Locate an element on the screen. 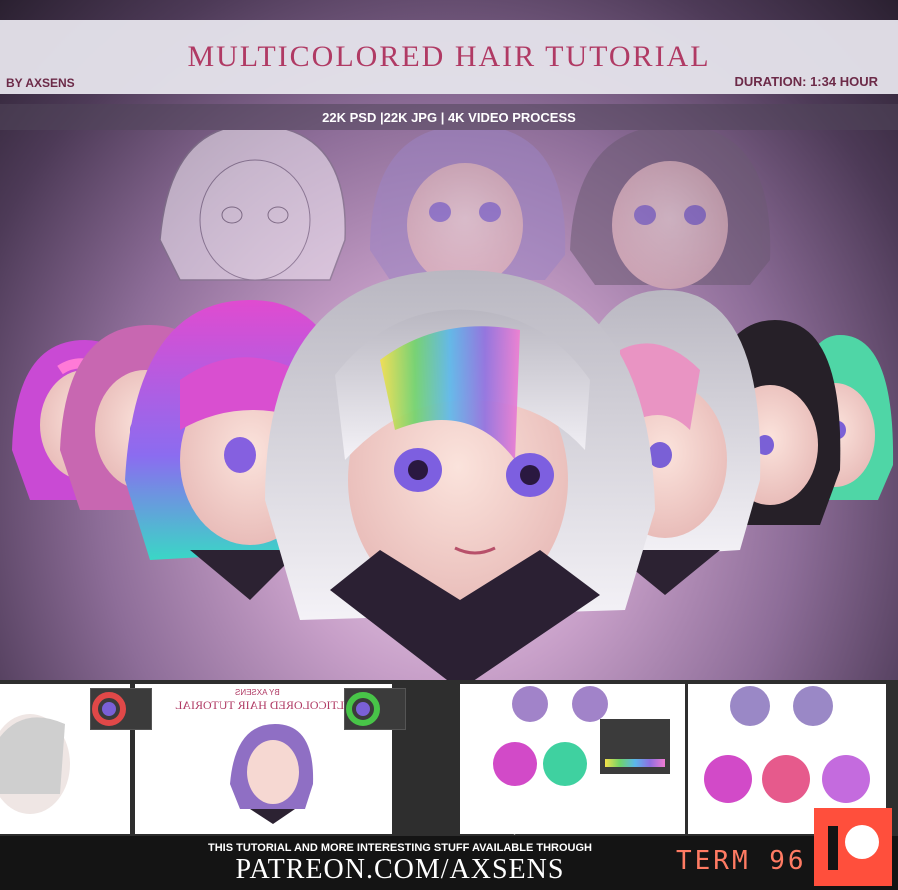 This screenshot has width=898, height=890. author-byline: BY AXSENS is located at coordinates (40, 83).